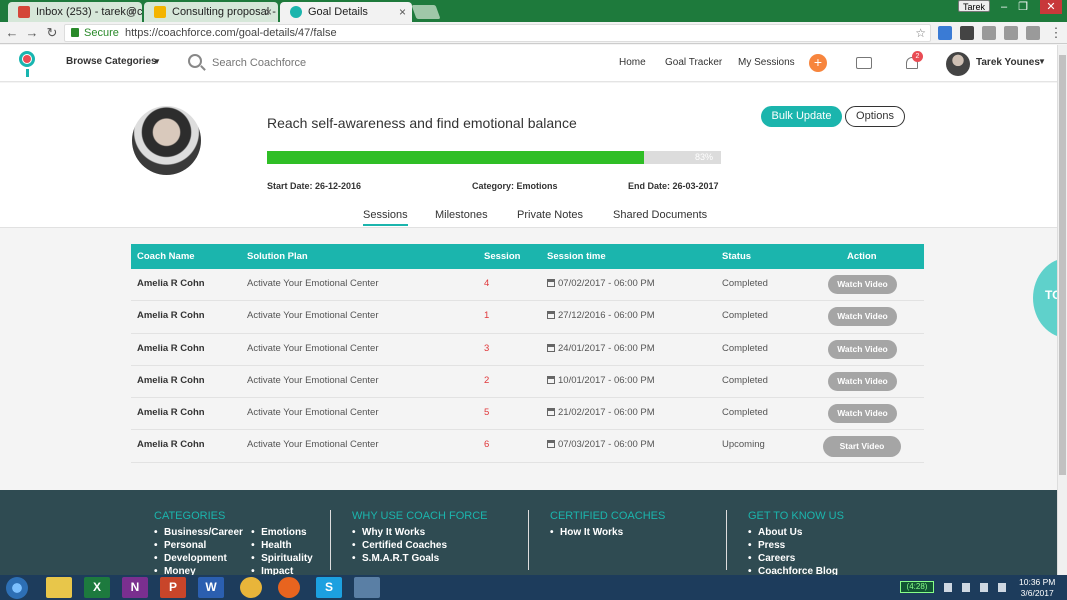  I want to click on browse-categories-button: Browse Categories, so click(111, 61).